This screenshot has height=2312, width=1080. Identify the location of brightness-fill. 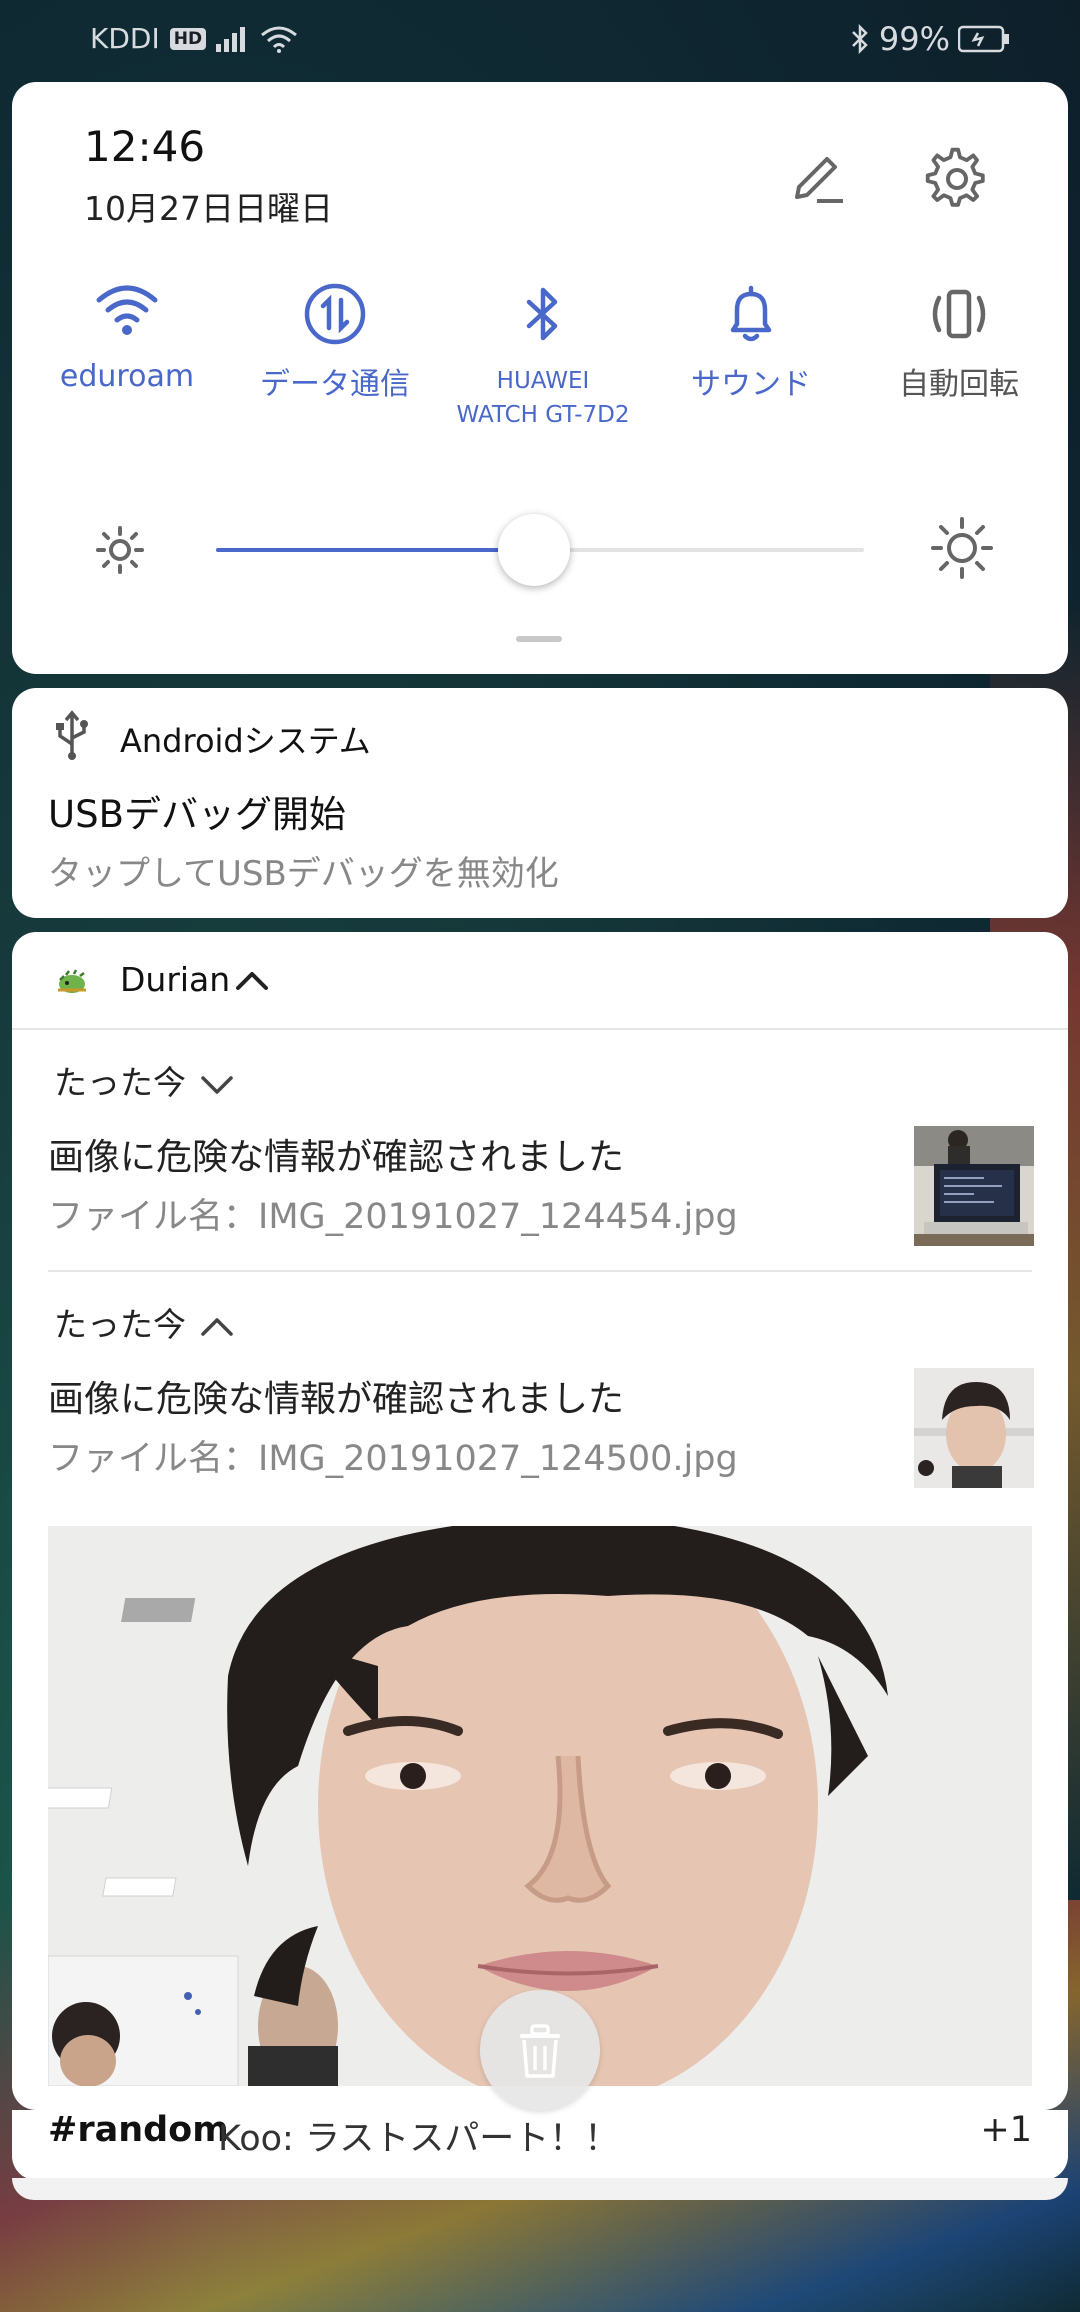
(375, 550).